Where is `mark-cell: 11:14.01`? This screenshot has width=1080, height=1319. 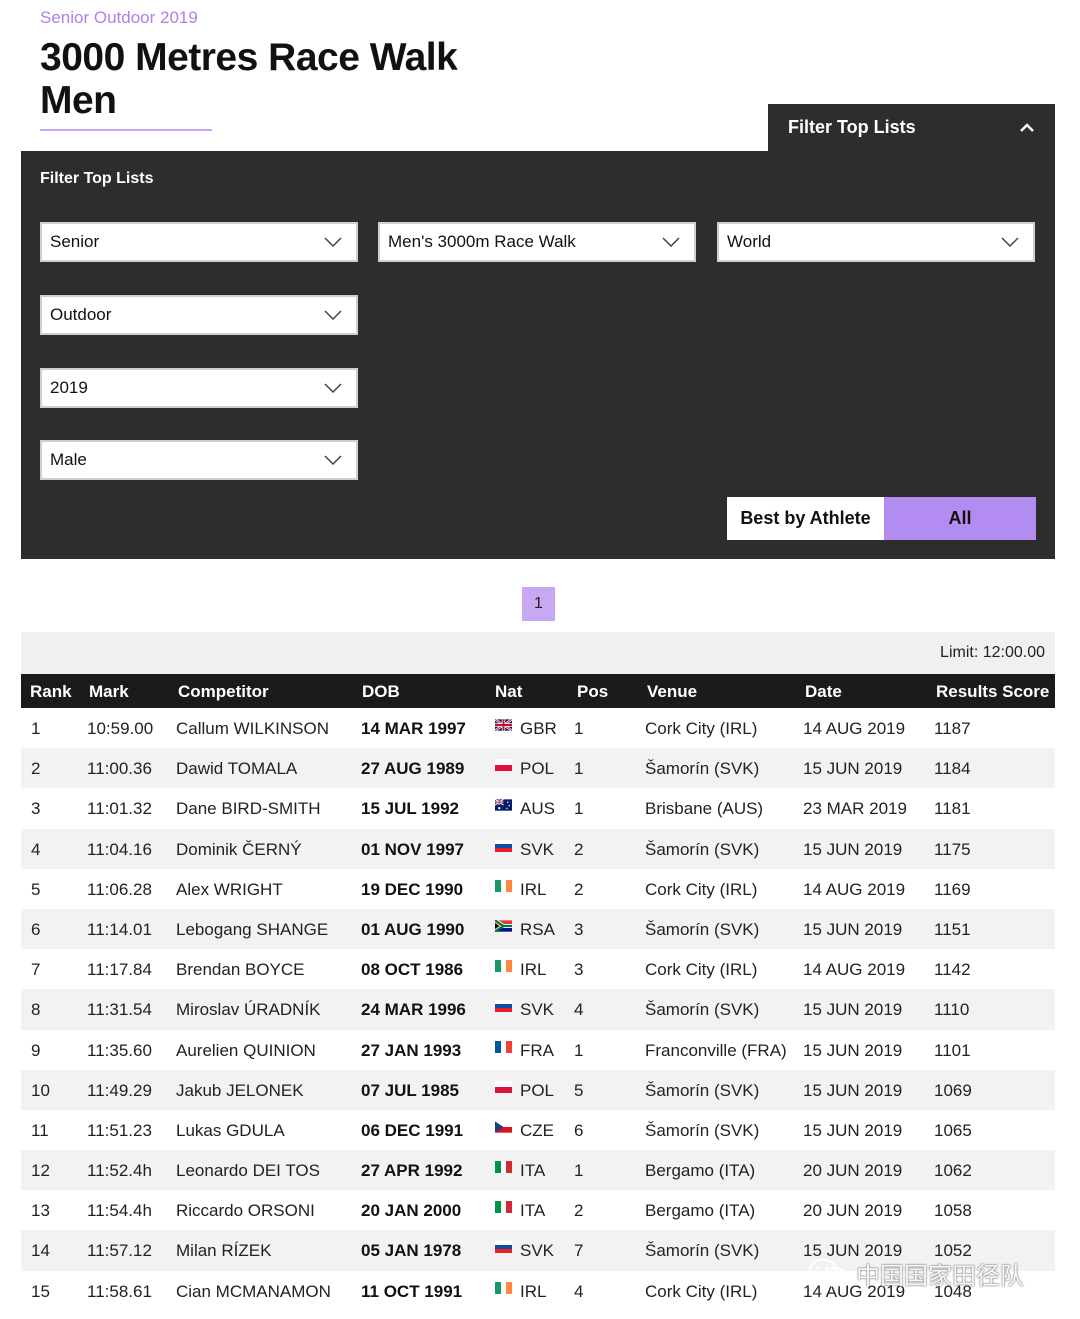 mark-cell: 11:14.01 is located at coordinates (119, 929).